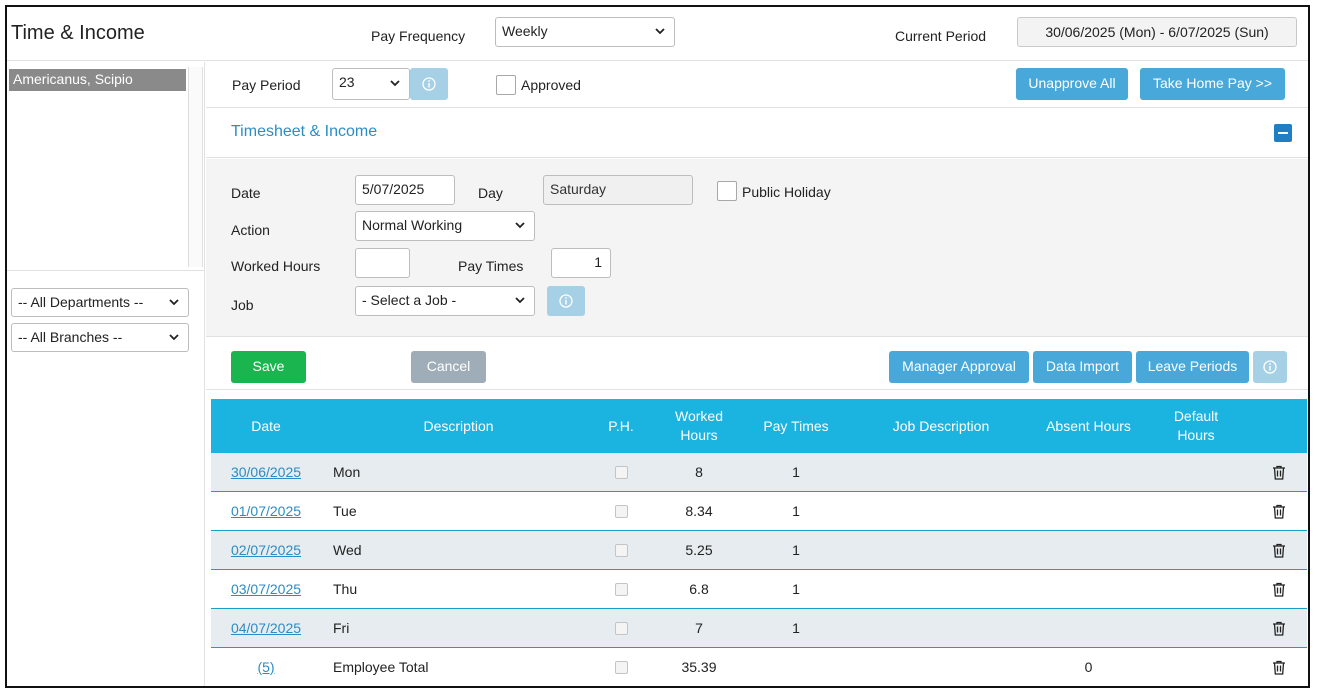 The image size is (1319, 696). What do you see at coordinates (621, 425) in the screenshot?
I see `column-header-ph: P.H.` at bounding box center [621, 425].